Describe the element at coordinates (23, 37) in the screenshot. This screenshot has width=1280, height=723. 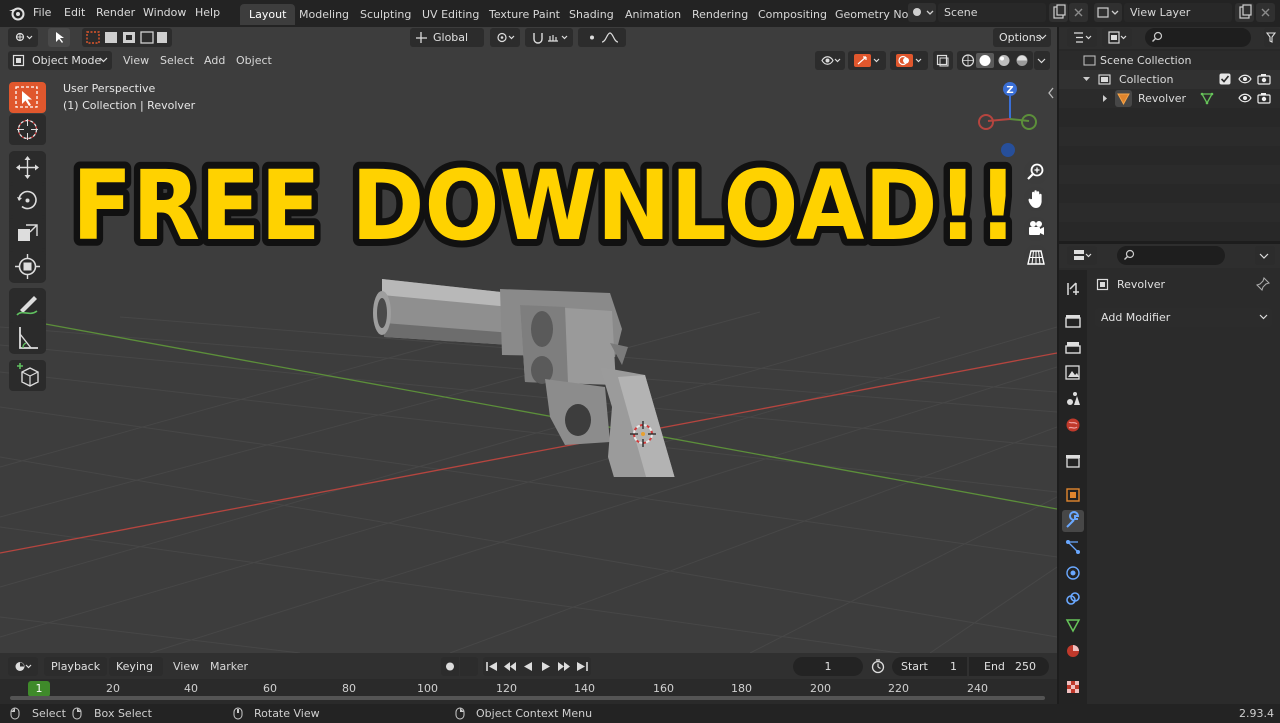
I see `editor-type-icon` at that location.